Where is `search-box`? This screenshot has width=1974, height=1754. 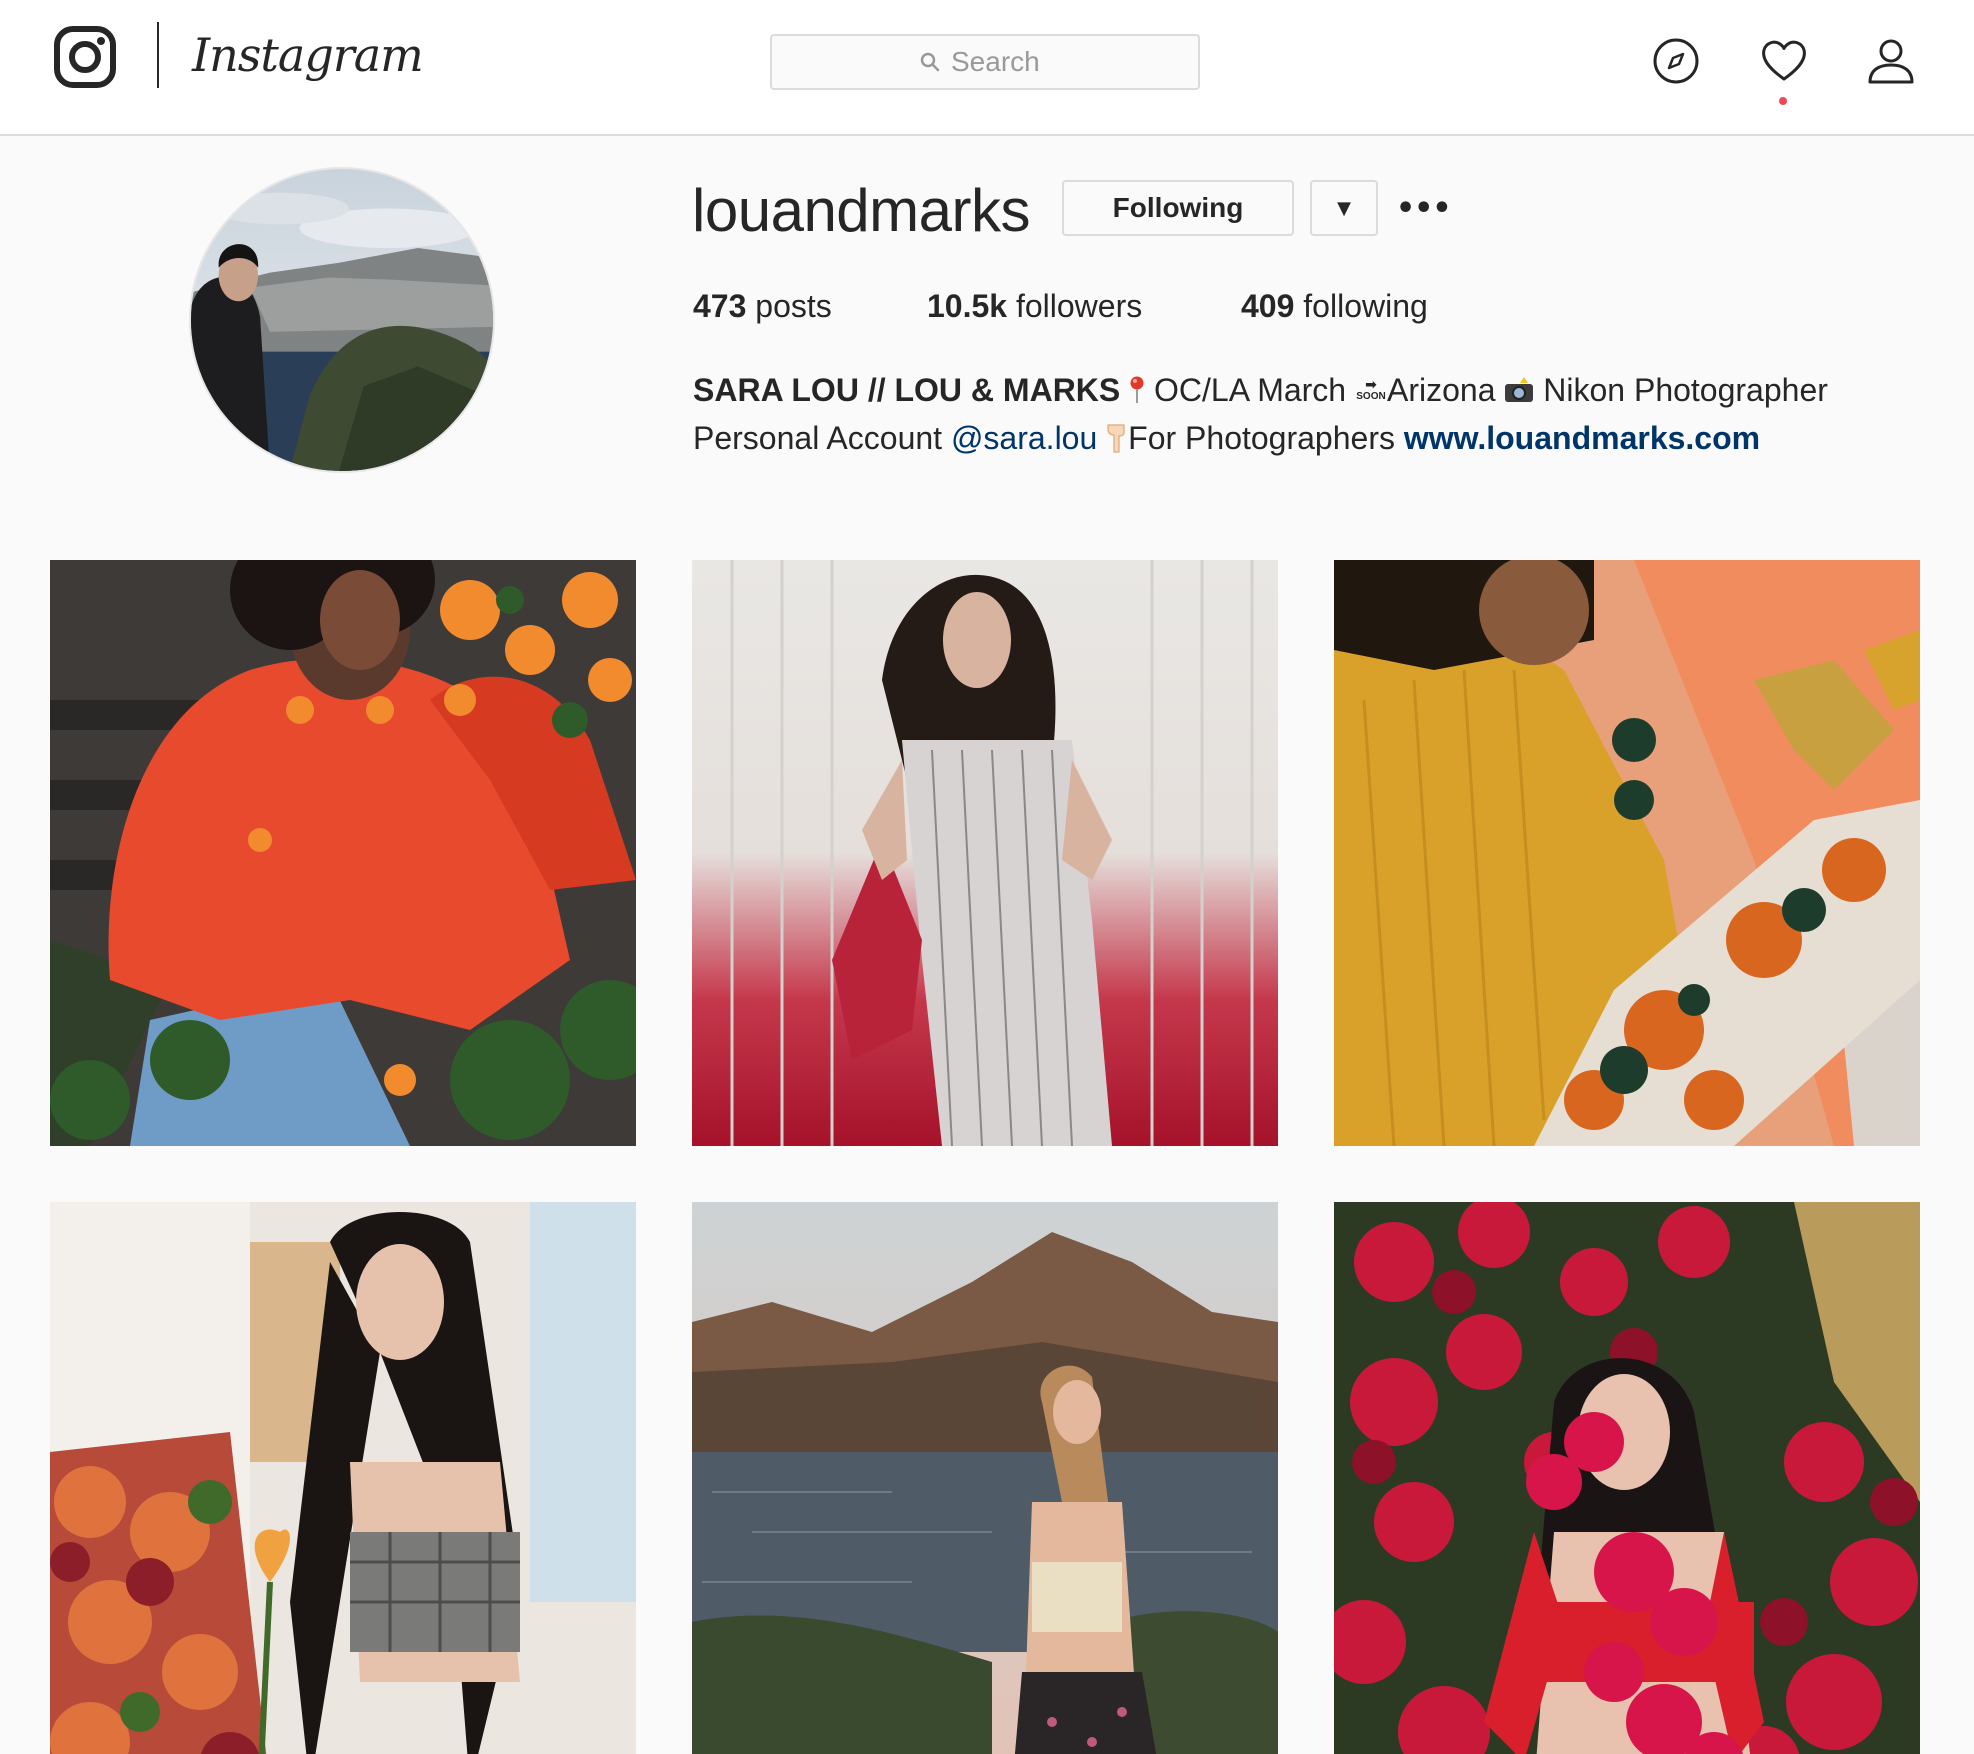
search-box is located at coordinates (985, 62).